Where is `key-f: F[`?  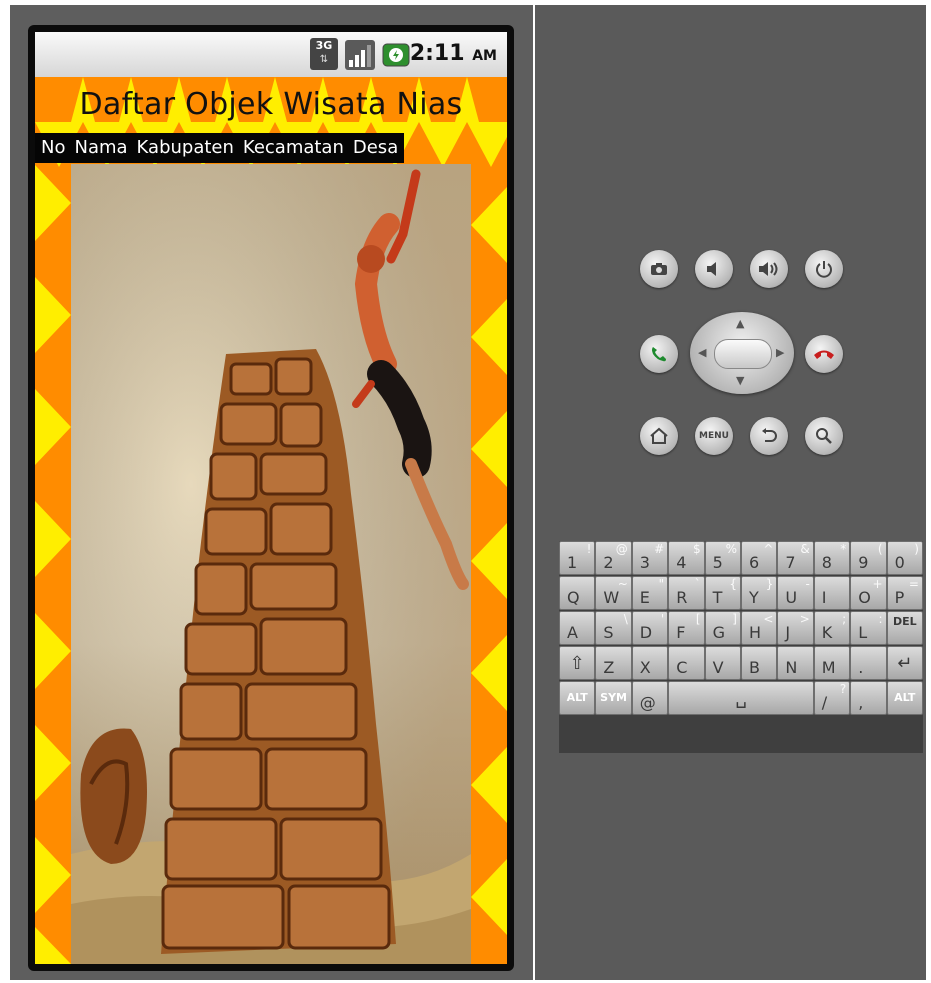 key-f: F[ is located at coordinates (686, 628).